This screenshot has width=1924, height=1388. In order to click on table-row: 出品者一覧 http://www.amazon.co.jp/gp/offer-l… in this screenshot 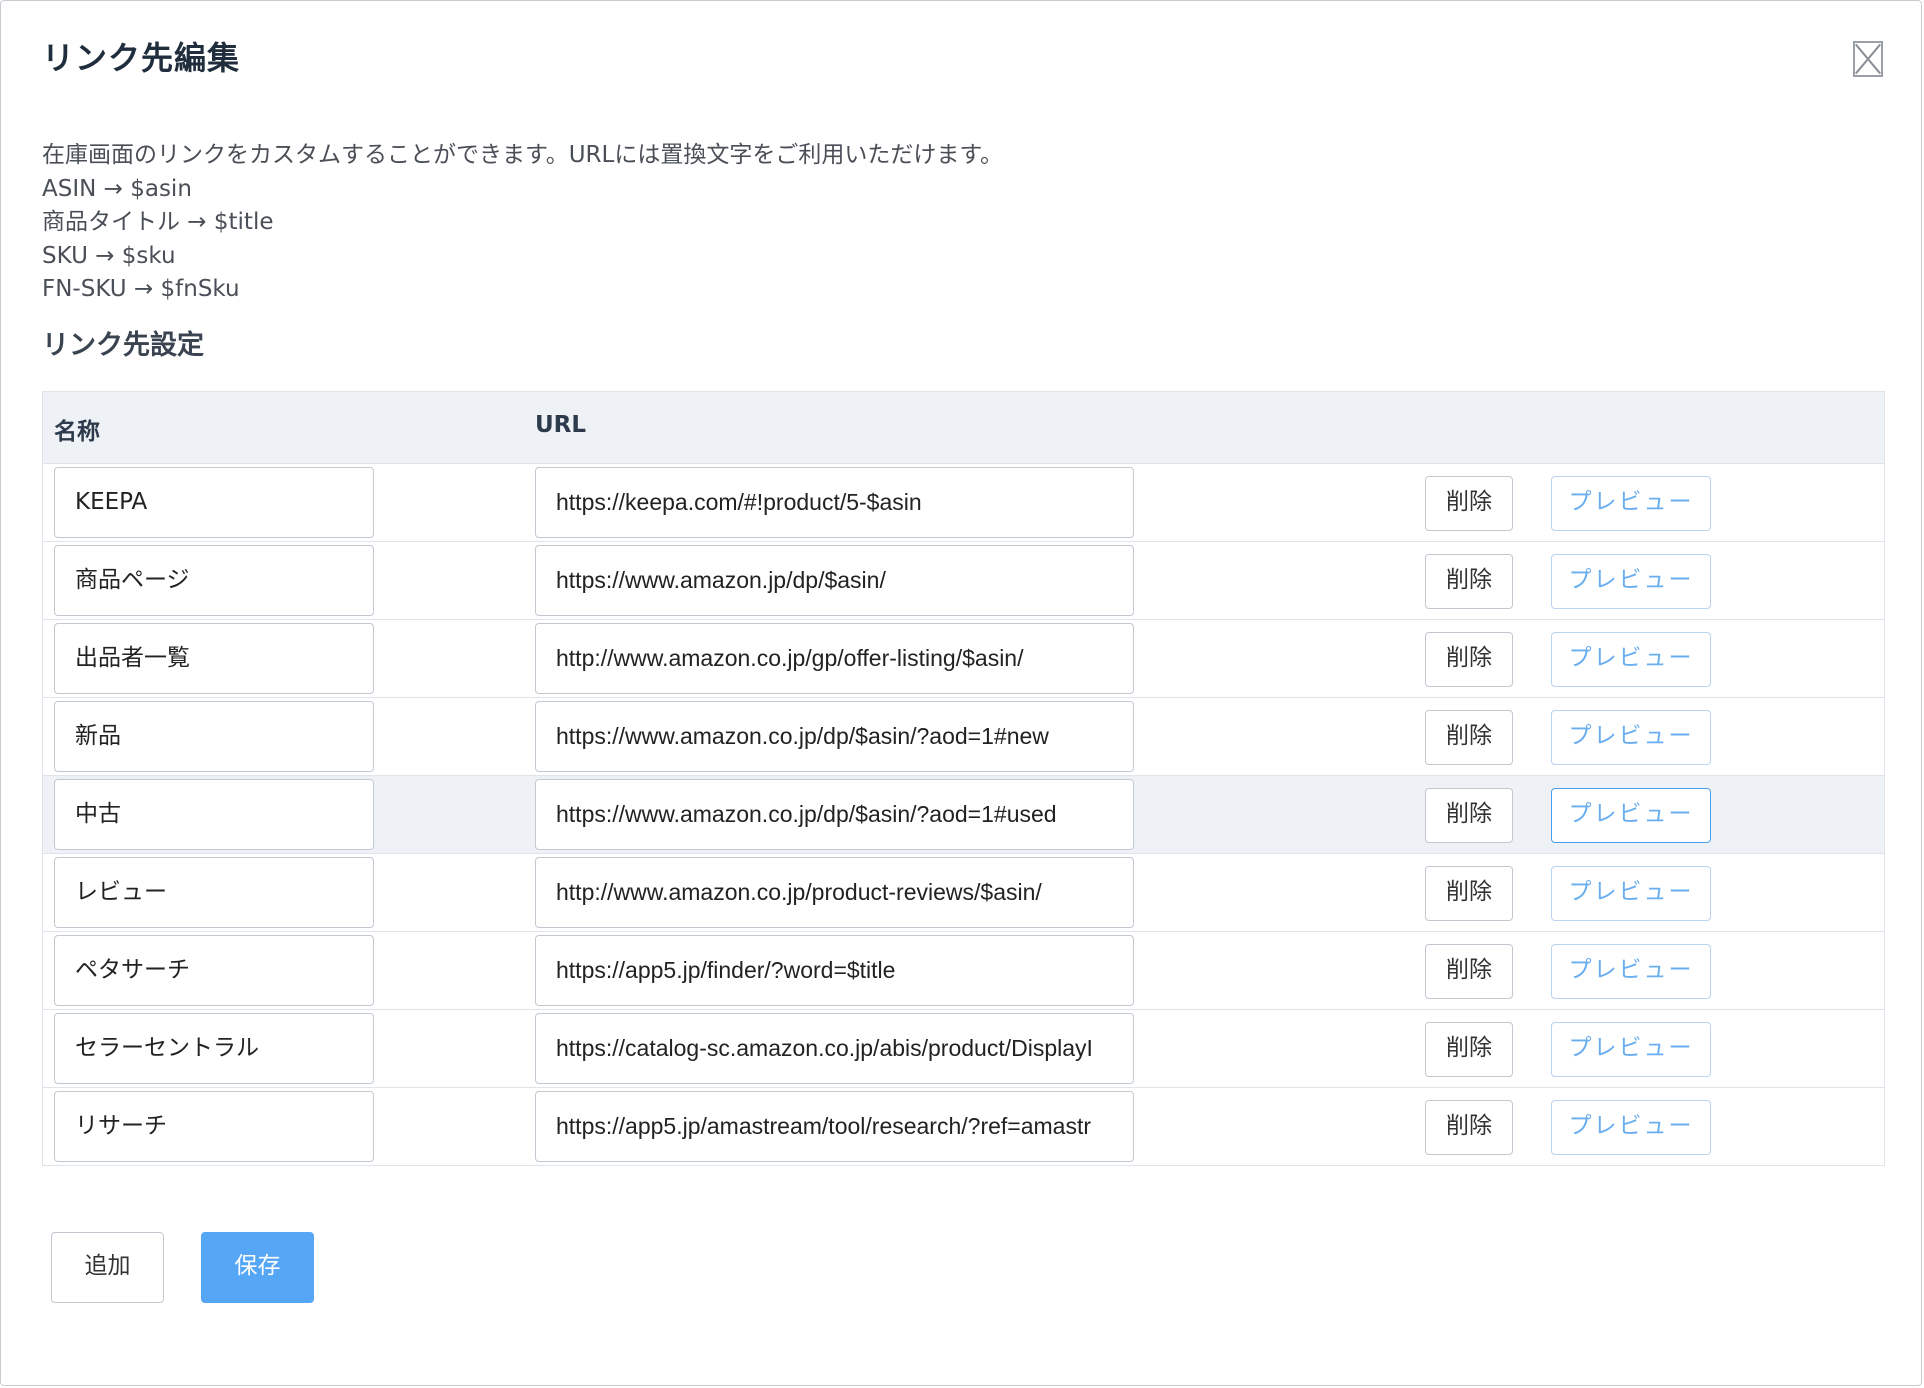, I will do `click(963, 659)`.